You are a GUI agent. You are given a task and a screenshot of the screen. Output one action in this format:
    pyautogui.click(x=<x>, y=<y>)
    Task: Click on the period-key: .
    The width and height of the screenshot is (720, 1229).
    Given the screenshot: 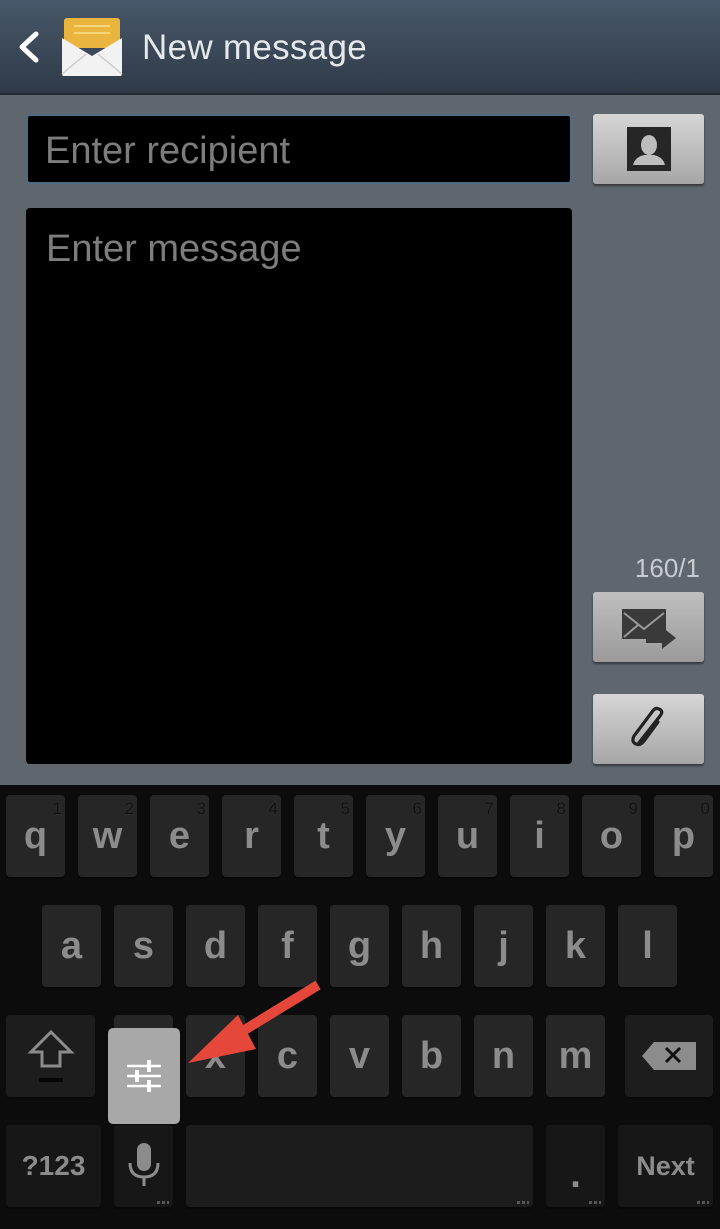 What is the action you would take?
    pyautogui.click(x=575, y=1166)
    